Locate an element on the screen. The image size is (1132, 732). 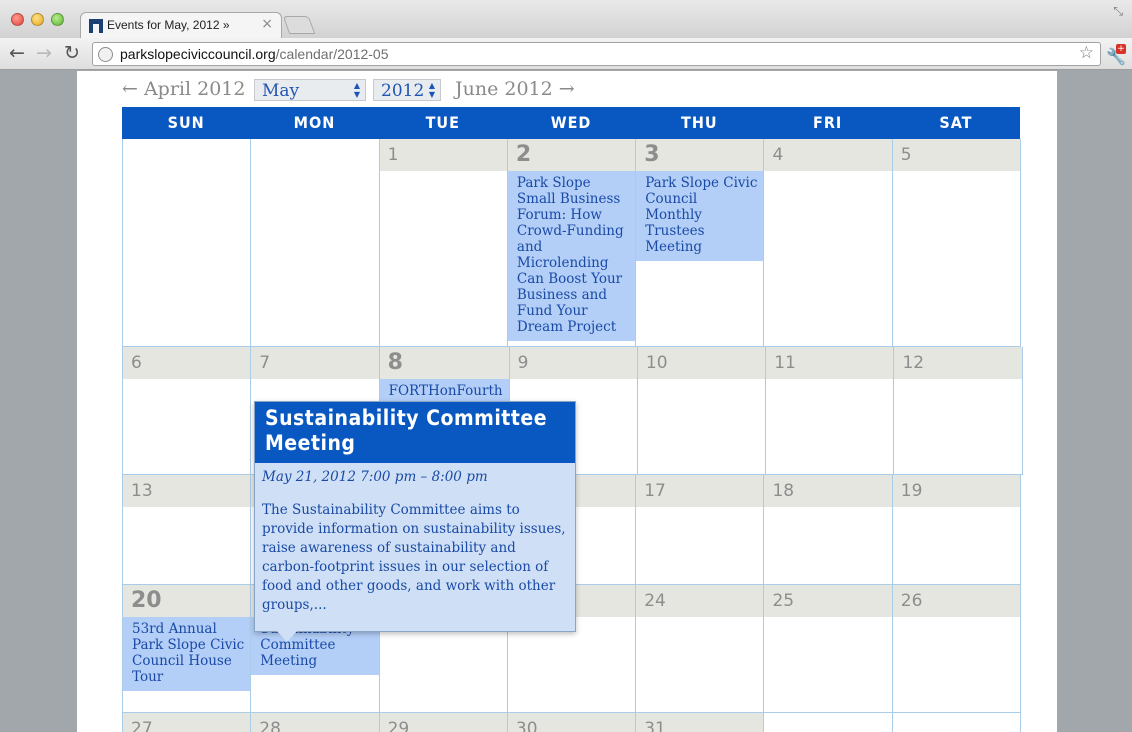
calendar-day: 17 is located at coordinates (700, 530).